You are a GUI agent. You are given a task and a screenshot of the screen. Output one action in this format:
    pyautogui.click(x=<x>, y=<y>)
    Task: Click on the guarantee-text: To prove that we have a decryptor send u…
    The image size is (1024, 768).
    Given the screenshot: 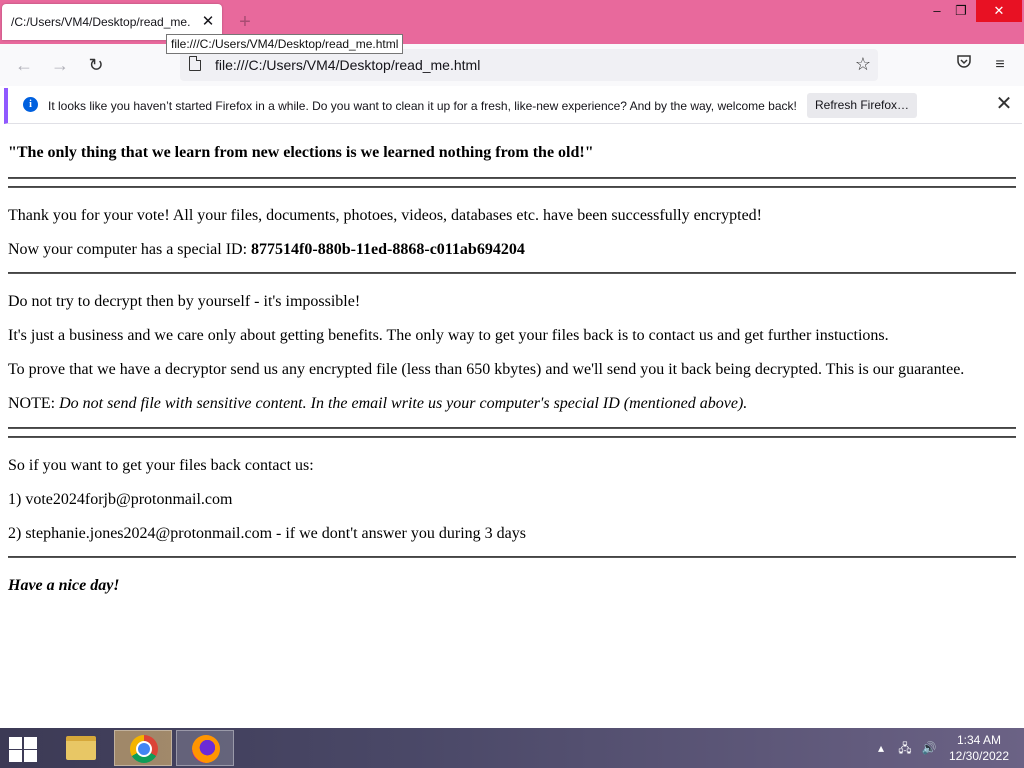 What is the action you would take?
    pyautogui.click(x=486, y=369)
    